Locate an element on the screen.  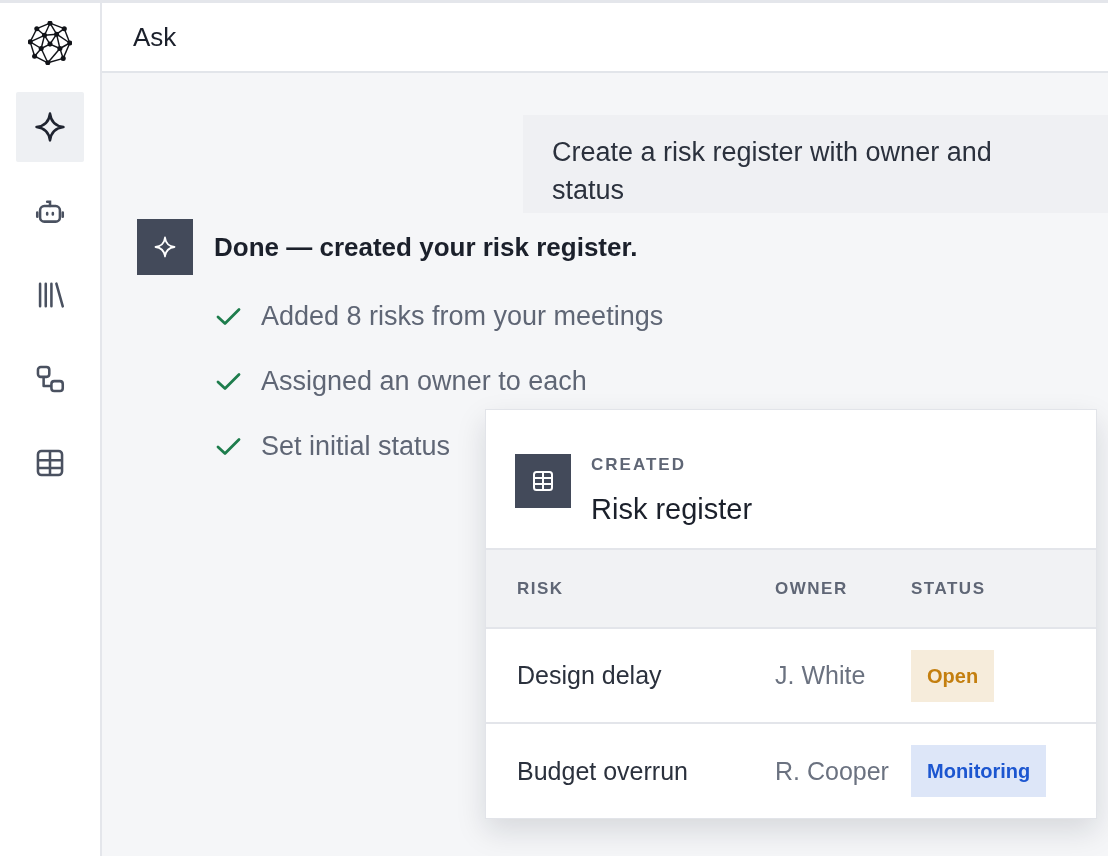
page-title: Ask is located at coordinates (155, 37).